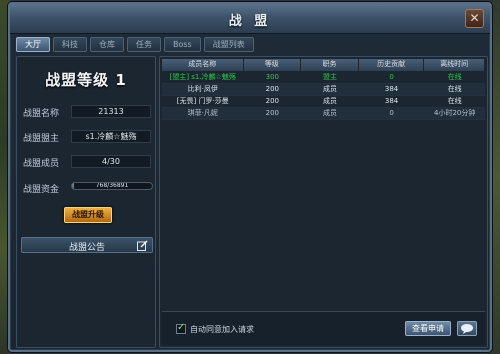 Image resolution: width=500 pixels, height=354 pixels. I want to click on table-row: [盟主] s1.冷麟☆魅殇 300 盟主 0 在线, so click(323, 78).